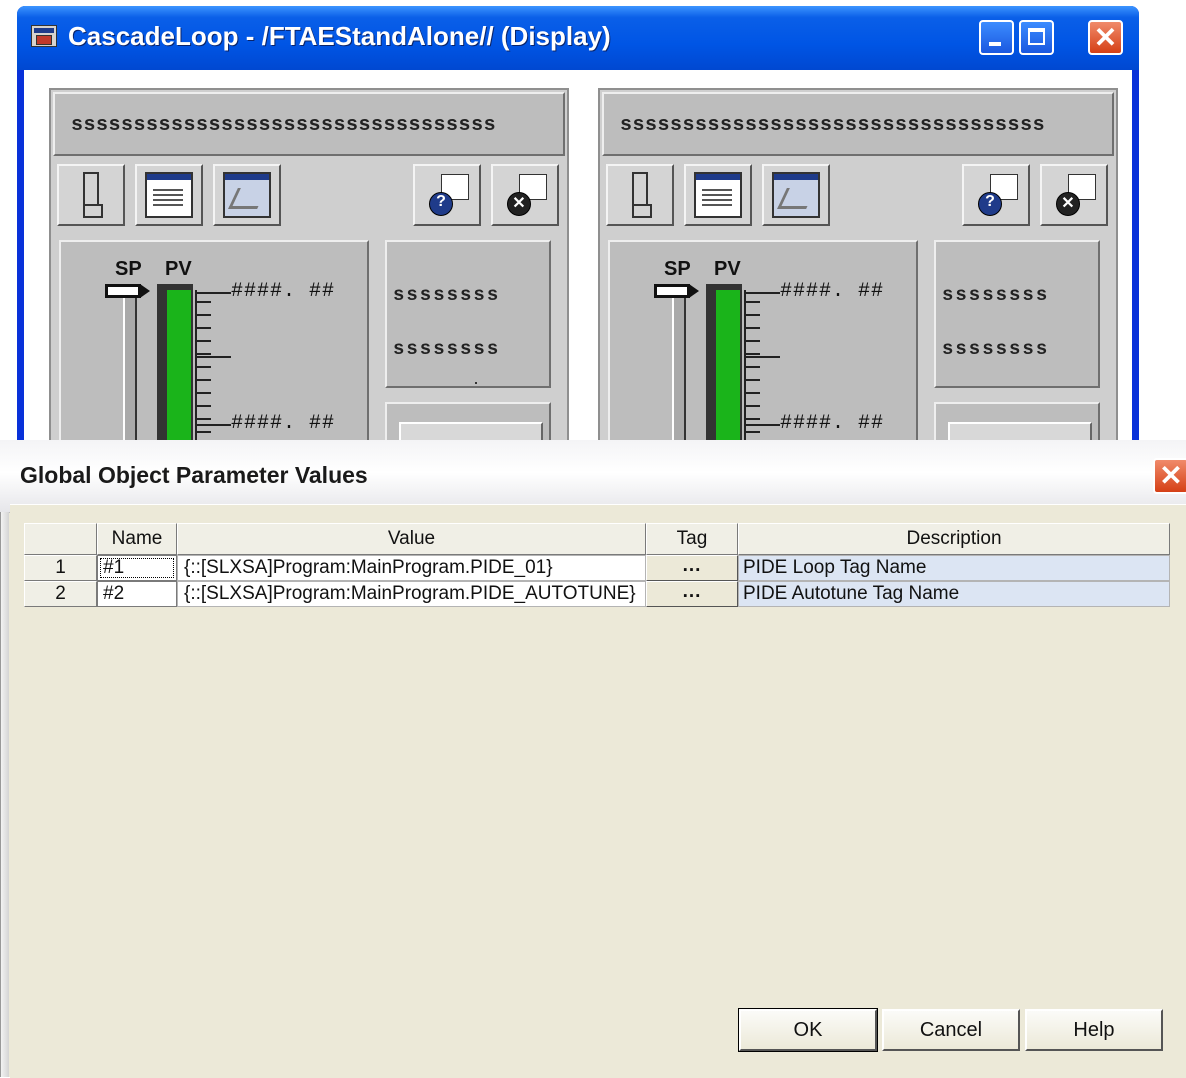 This screenshot has height=1078, width=1186. Describe the element at coordinates (954, 594) in the screenshot. I see `description-cell: PIDE Autotune Tag Name` at that location.